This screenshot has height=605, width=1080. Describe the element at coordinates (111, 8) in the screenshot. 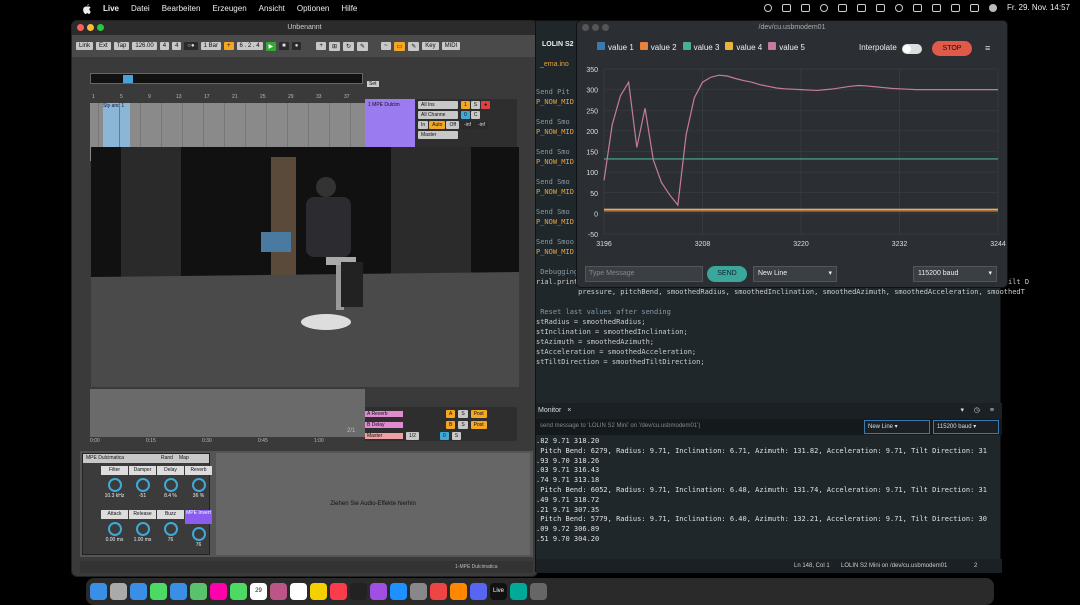

I see `menu-app-name: Live` at that location.